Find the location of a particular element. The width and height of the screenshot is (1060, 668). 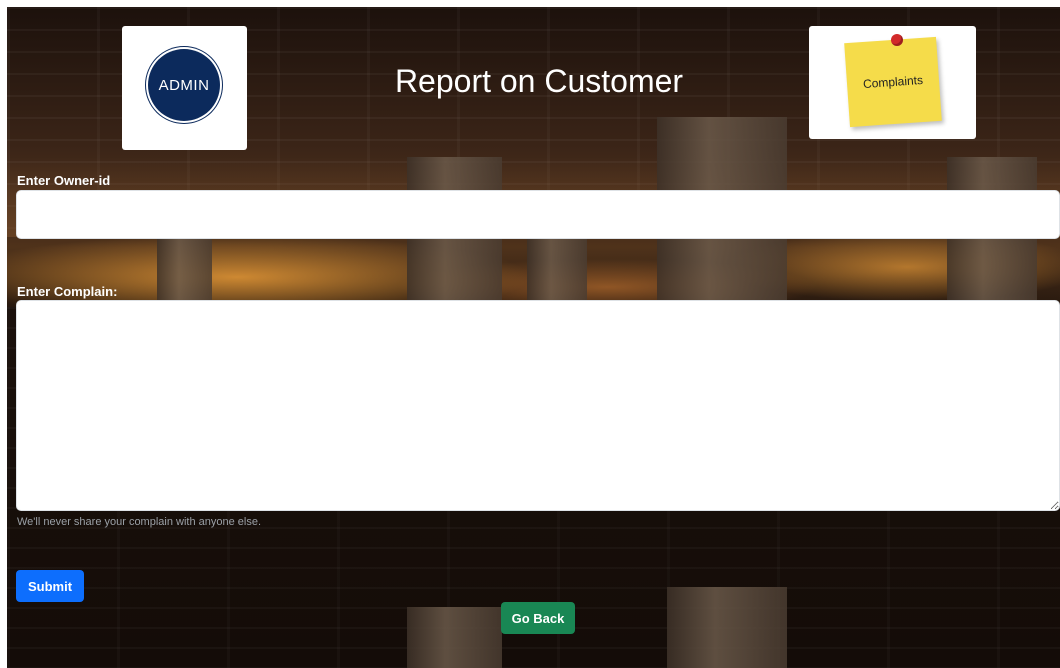

owner-id-label: Enter Owner-id is located at coordinates (64, 180).